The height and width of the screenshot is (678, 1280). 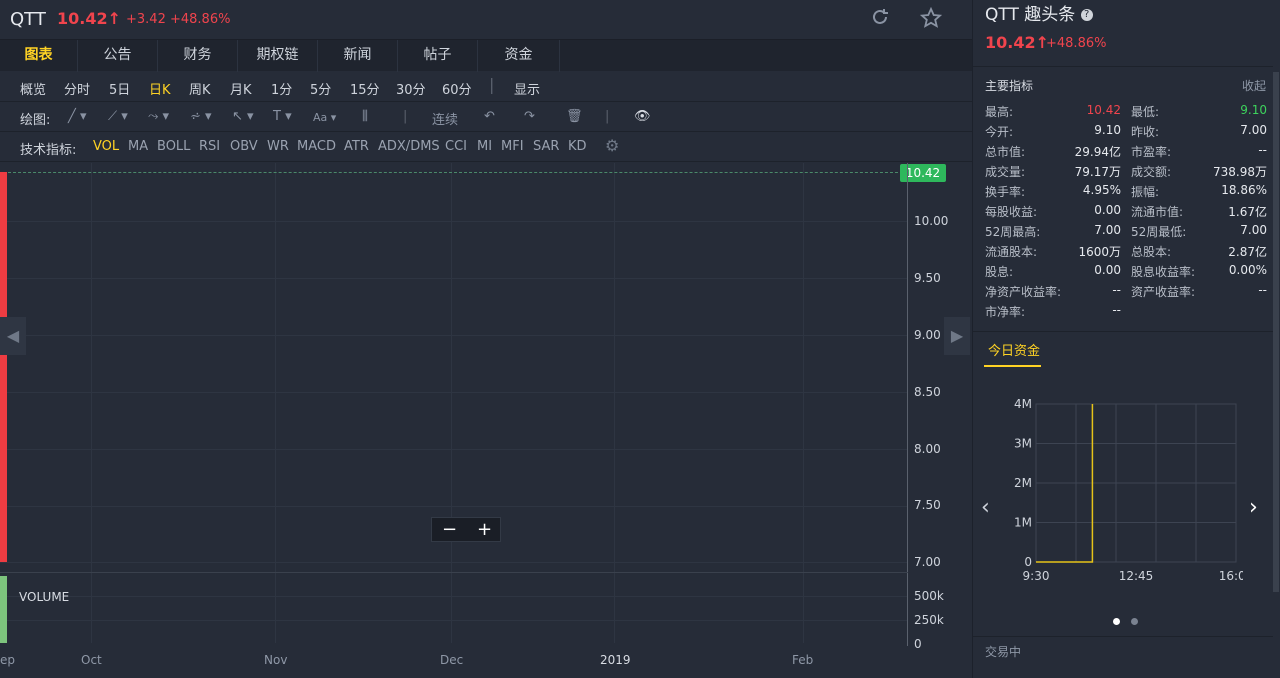 I want to click on help-icon: ?, so click(x=1086, y=15).